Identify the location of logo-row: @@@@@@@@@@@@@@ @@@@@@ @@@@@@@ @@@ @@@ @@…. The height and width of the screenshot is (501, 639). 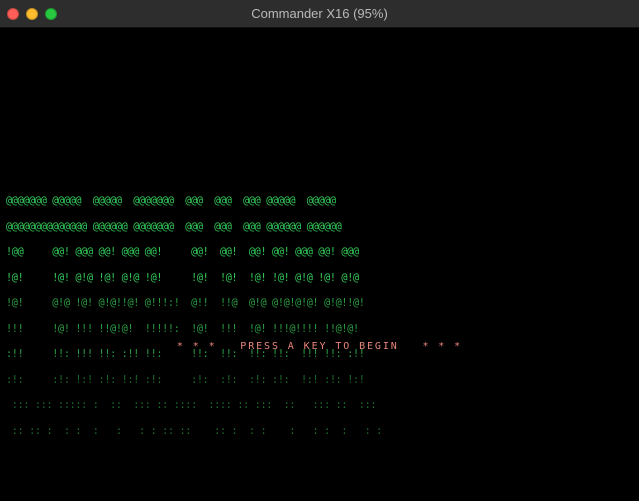
(174, 227).